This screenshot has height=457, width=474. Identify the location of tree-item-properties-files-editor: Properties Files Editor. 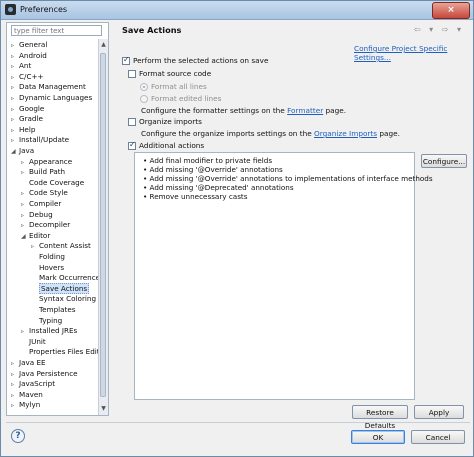
(60, 351).